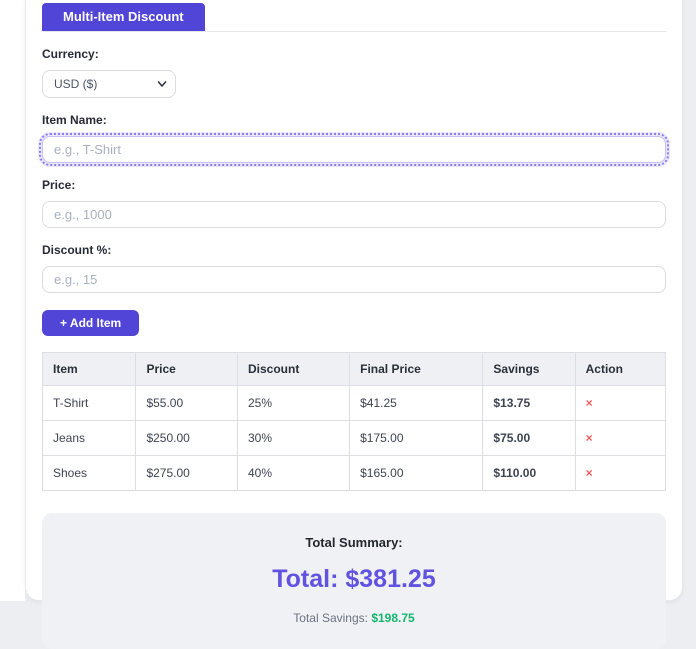 The width and height of the screenshot is (696, 649). What do you see at coordinates (293, 369) in the screenshot?
I see `column-header-discount: Discount` at bounding box center [293, 369].